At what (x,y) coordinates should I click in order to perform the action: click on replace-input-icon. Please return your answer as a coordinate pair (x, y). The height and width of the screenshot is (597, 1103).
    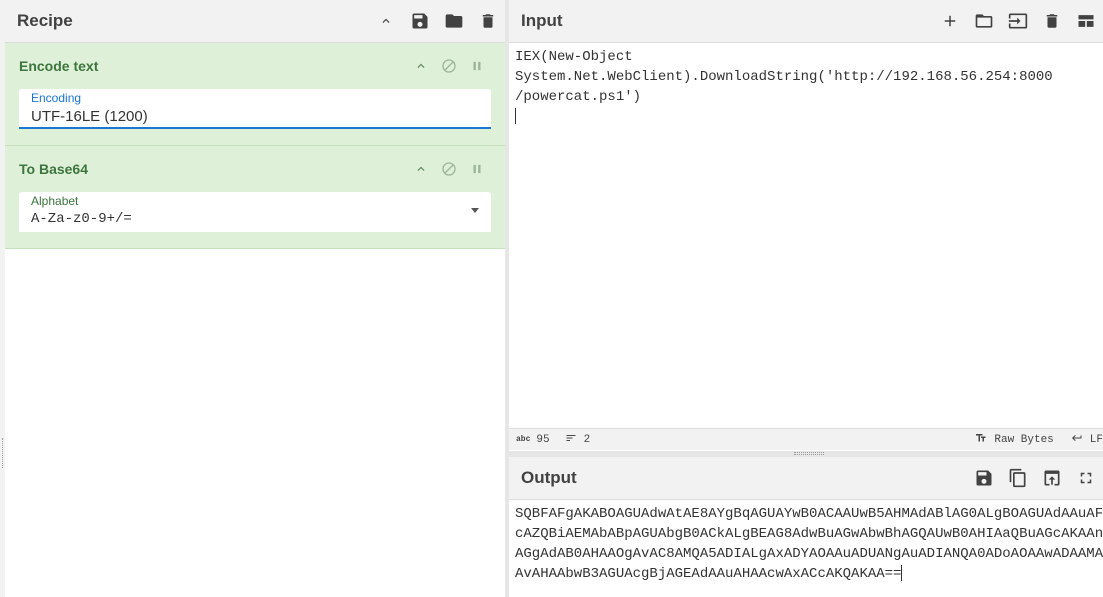
    Looking at the image, I should click on (1052, 478).